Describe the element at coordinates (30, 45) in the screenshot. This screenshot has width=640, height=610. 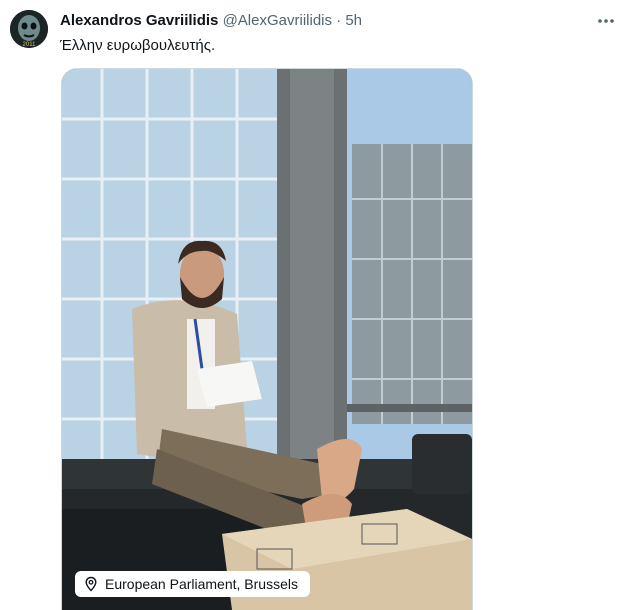
I see `avatar-caption: 2011` at that location.